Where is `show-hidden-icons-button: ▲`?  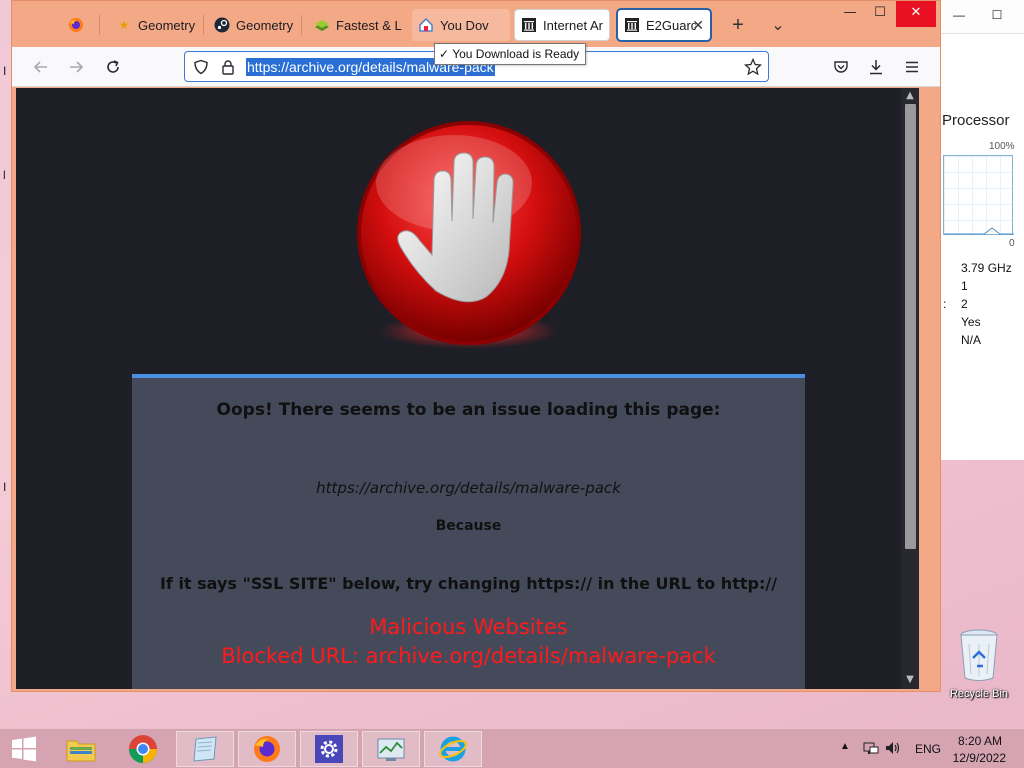
show-hidden-icons-button: ▲ is located at coordinates (845, 746).